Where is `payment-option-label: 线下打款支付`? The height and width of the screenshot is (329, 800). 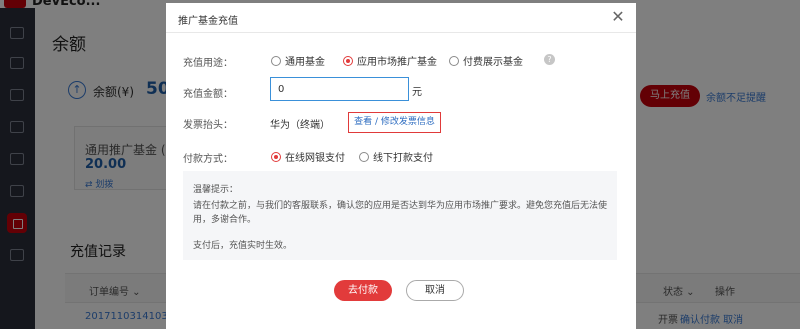 payment-option-label: 线下打款支付 is located at coordinates (403, 158).